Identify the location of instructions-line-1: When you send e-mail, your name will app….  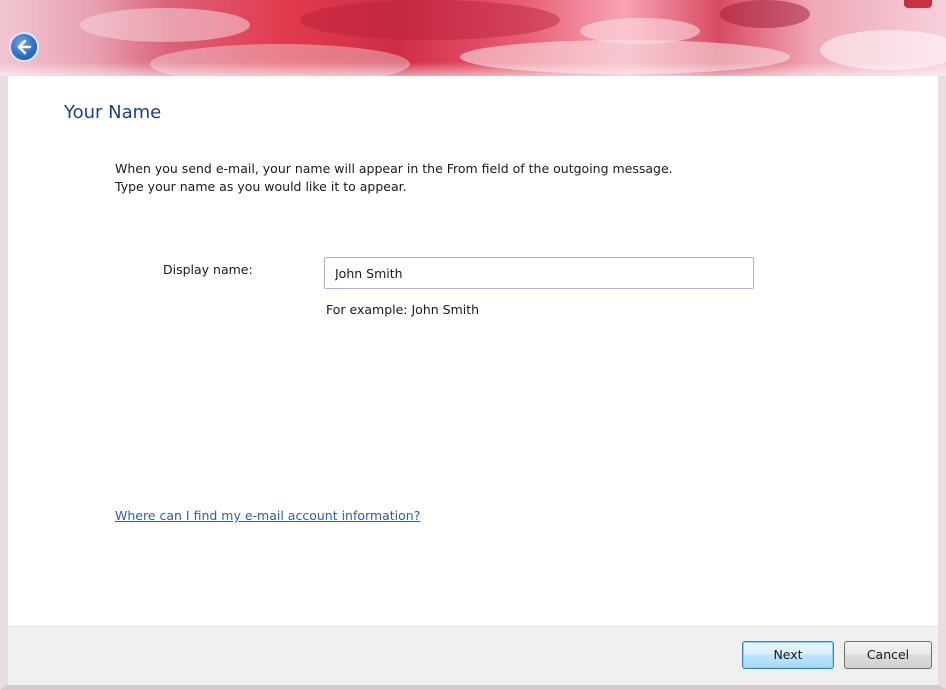
(394, 168).